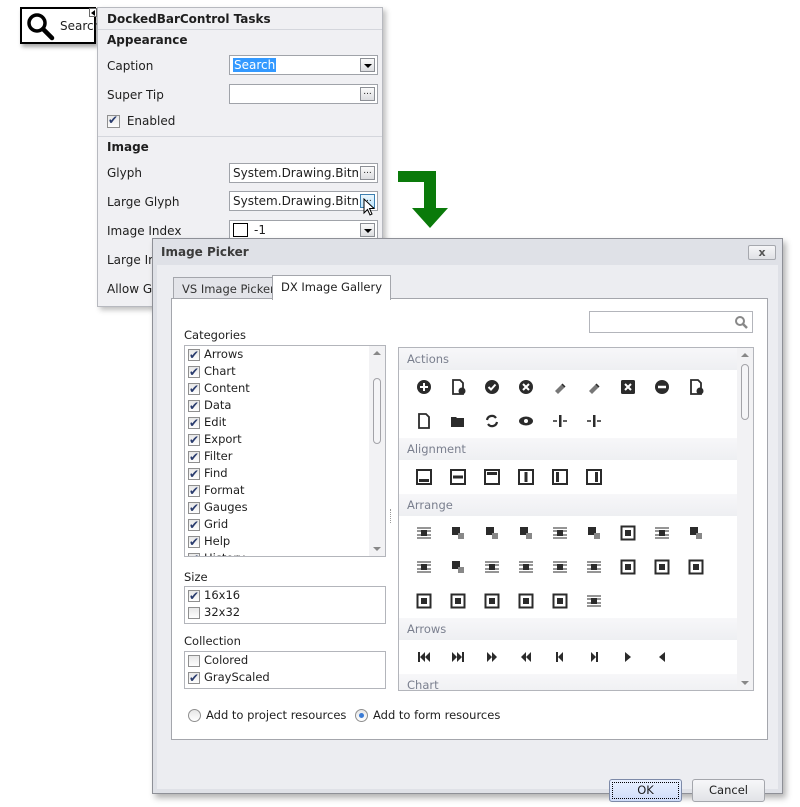  Describe the element at coordinates (427, 715) in the screenshot. I see `radio-form-resources: Add to form resources` at that location.